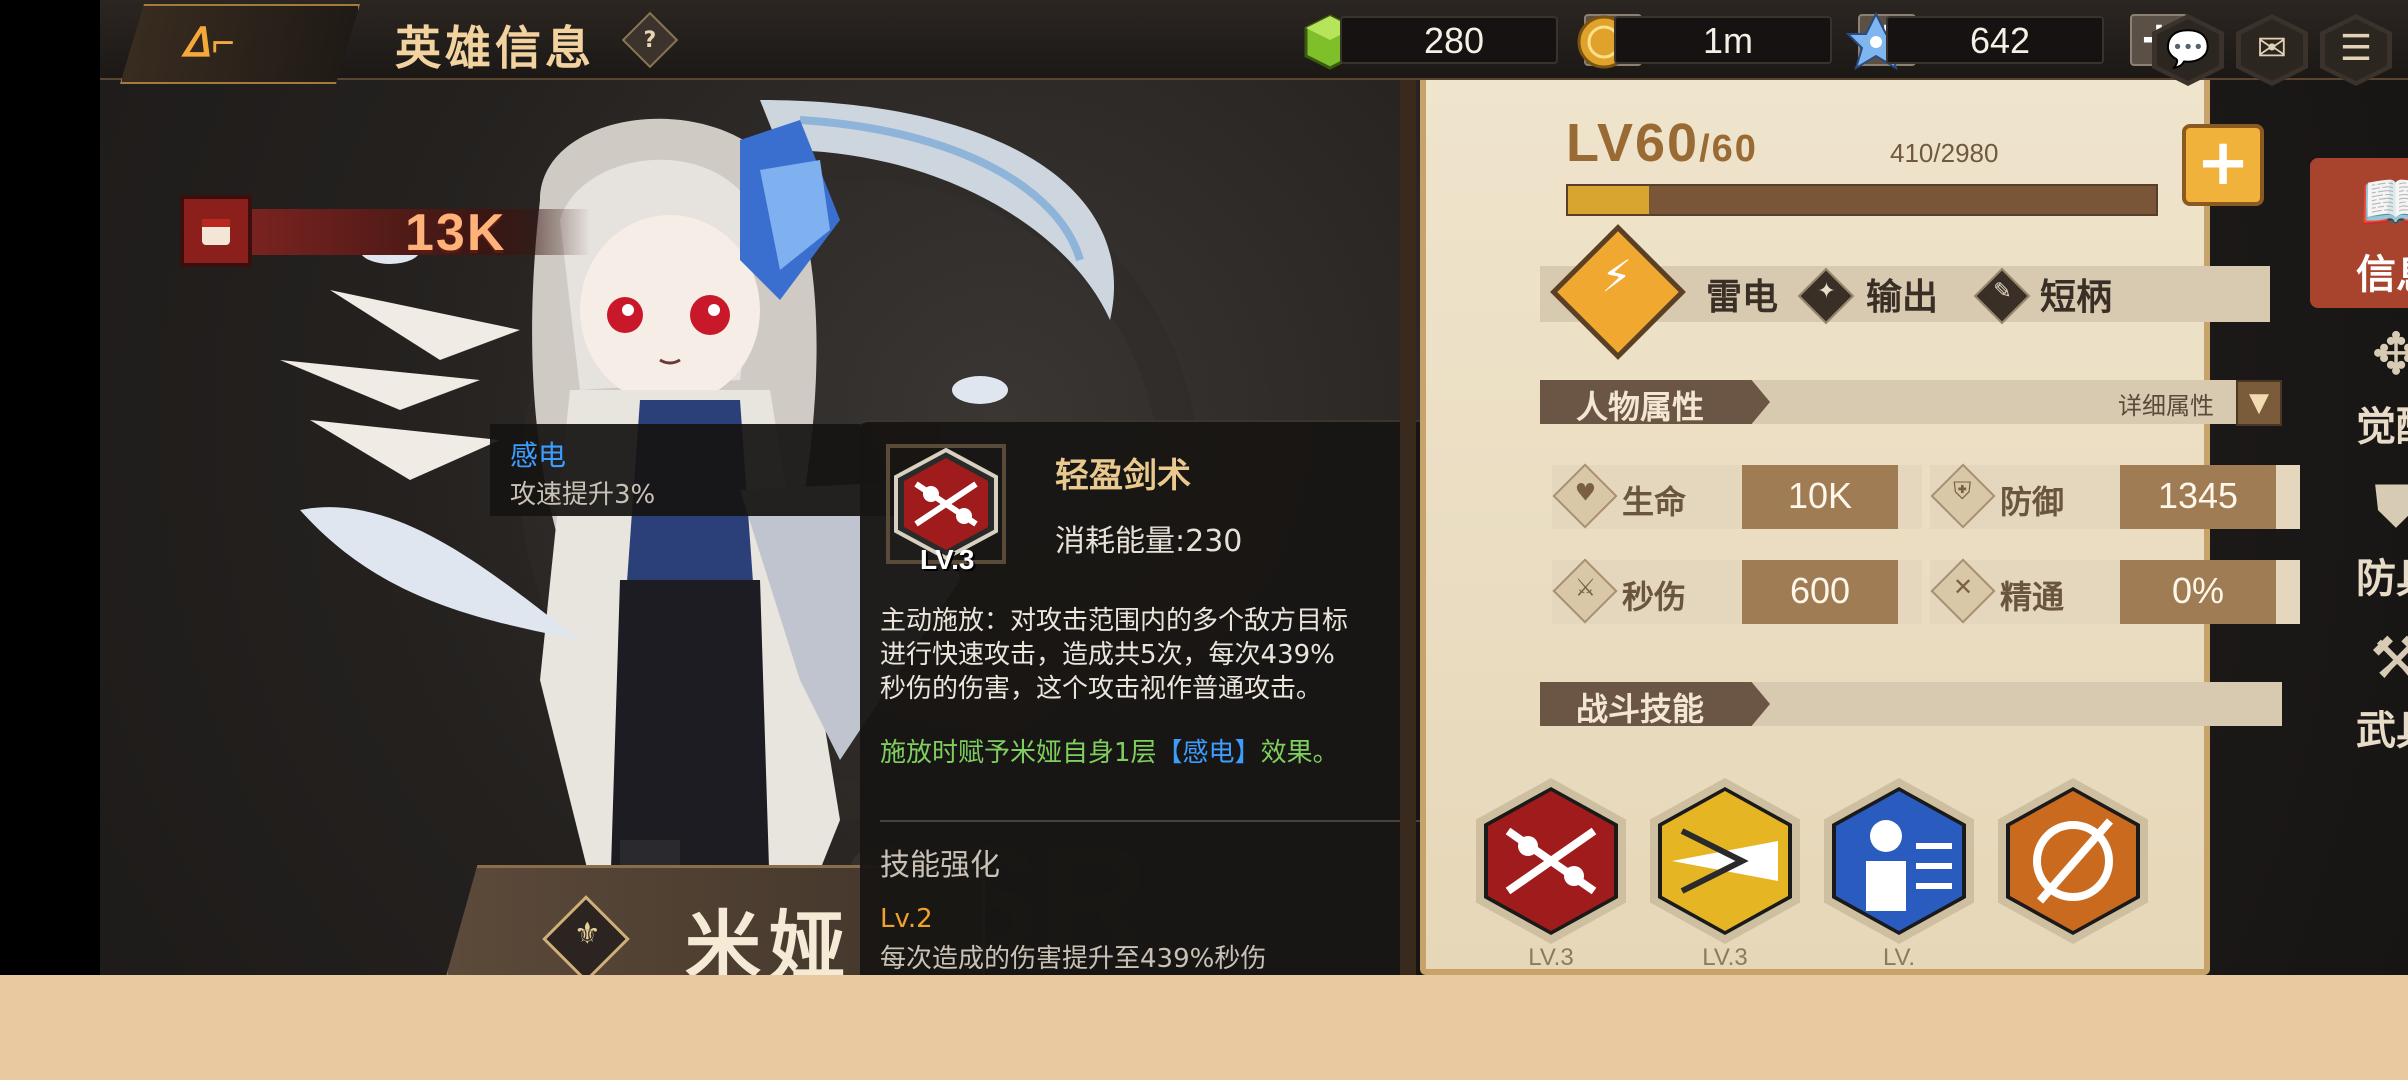 Image resolution: width=2408 pixels, height=1080 pixels. What do you see at coordinates (1608, 200) in the screenshot?
I see `exp-bar-fill` at bounding box center [1608, 200].